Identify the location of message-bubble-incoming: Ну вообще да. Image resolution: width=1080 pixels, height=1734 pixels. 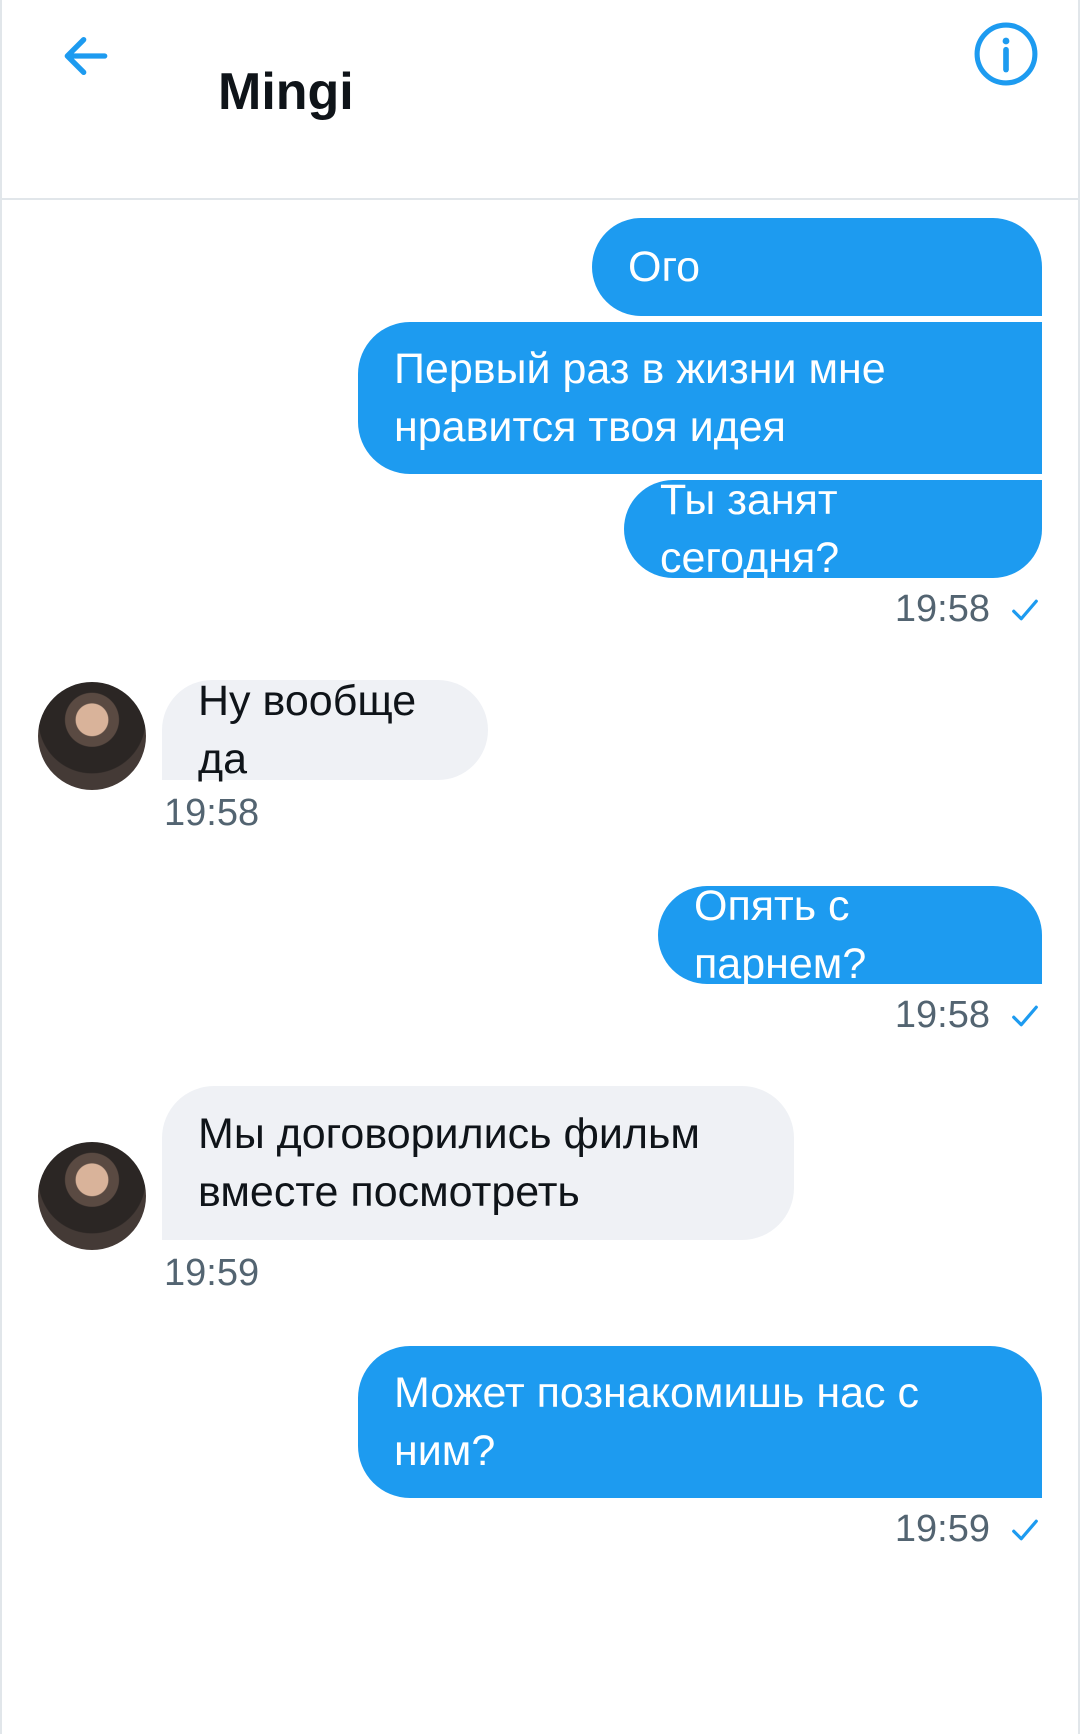
(325, 730).